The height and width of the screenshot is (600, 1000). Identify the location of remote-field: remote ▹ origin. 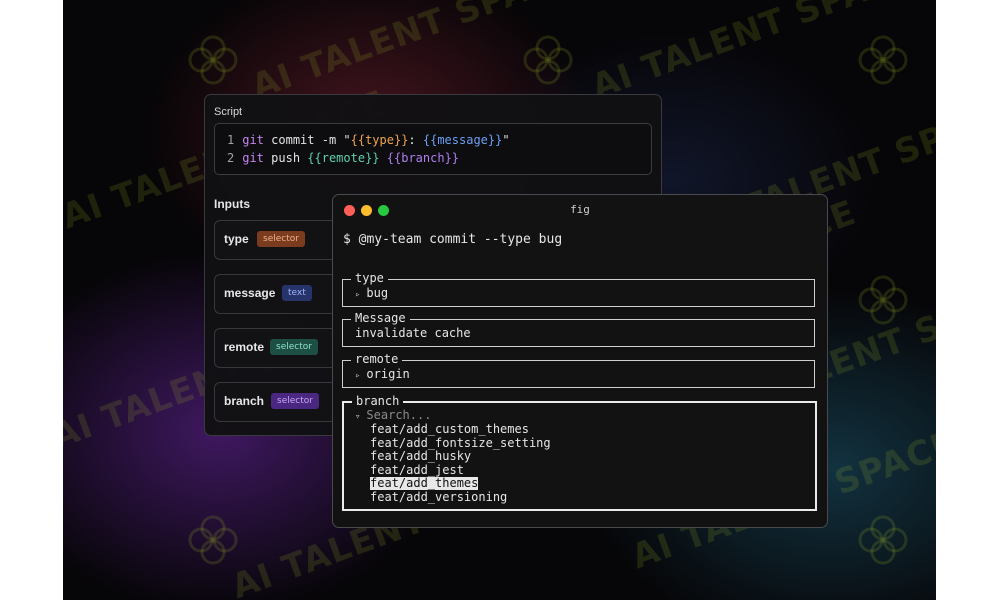
(578, 370).